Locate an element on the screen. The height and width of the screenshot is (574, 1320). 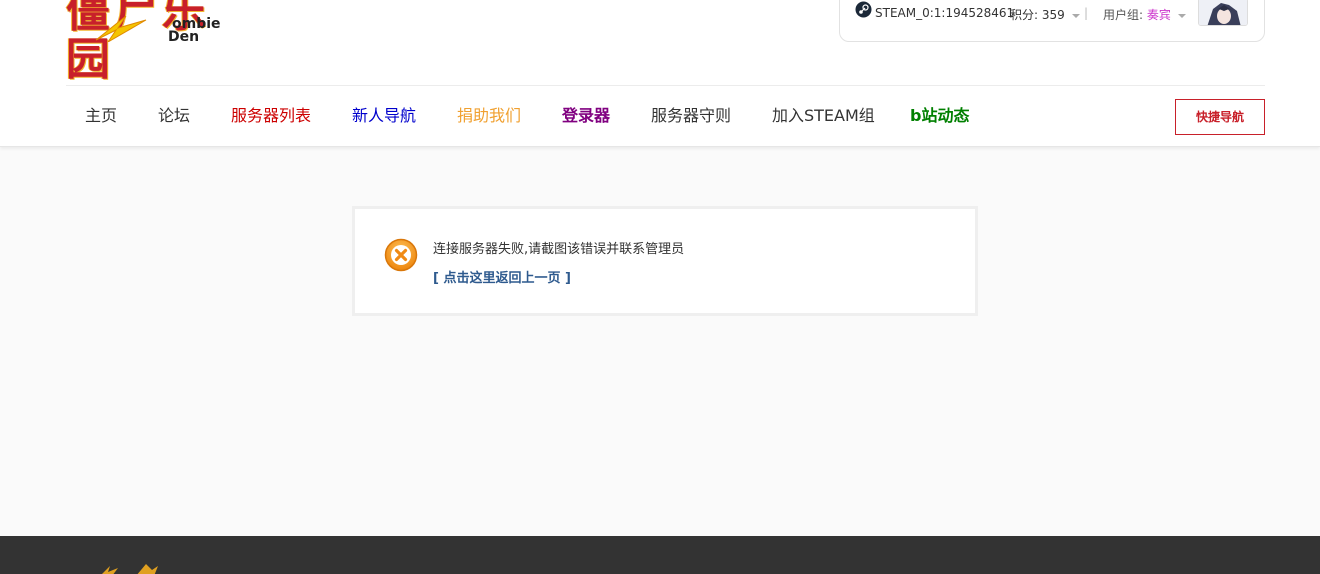
points-value: 359 is located at coordinates (1053, 15).